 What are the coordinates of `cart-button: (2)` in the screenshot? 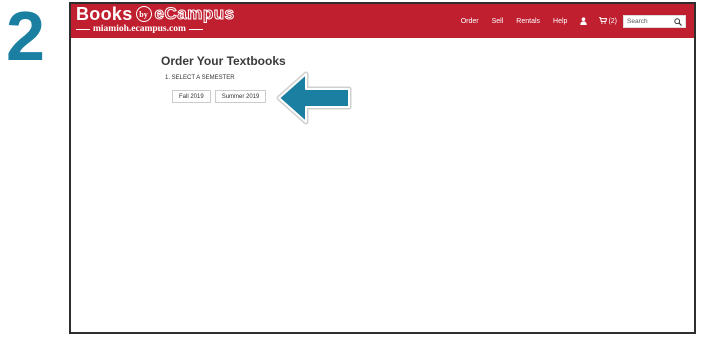 It's located at (608, 21).